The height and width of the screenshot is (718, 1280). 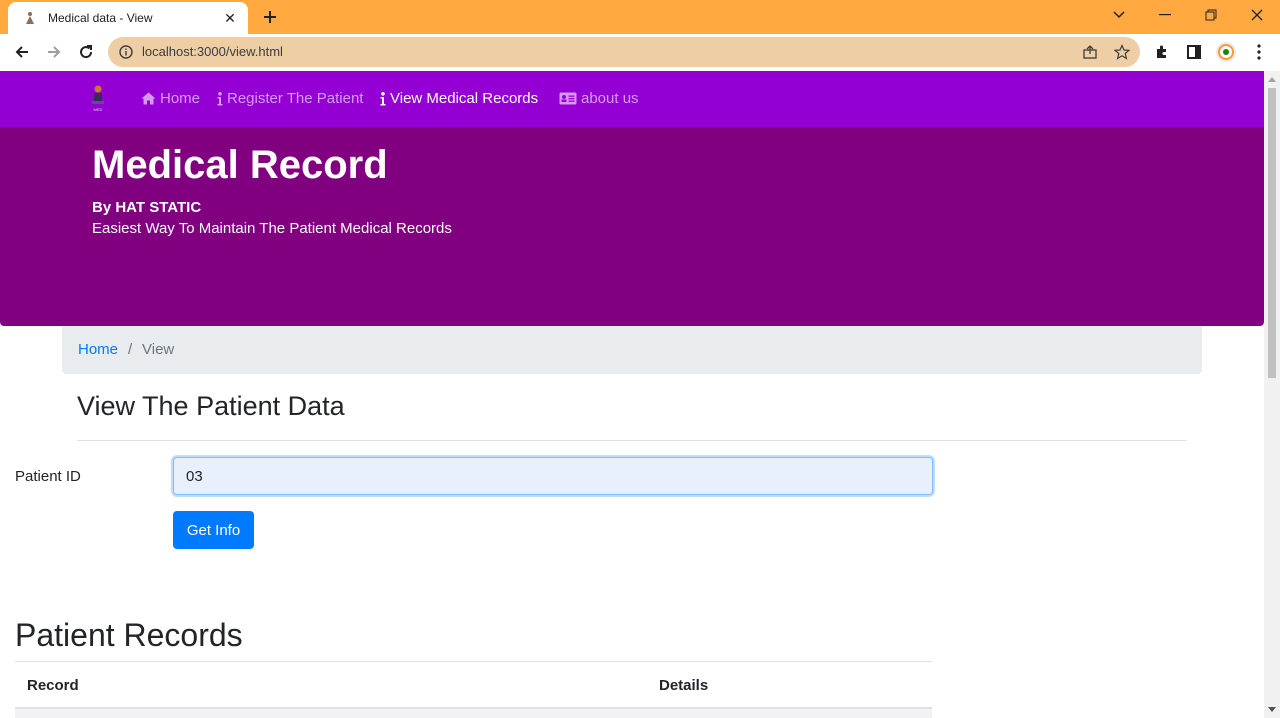 What do you see at coordinates (86, 52) in the screenshot?
I see `reload-icon` at bounding box center [86, 52].